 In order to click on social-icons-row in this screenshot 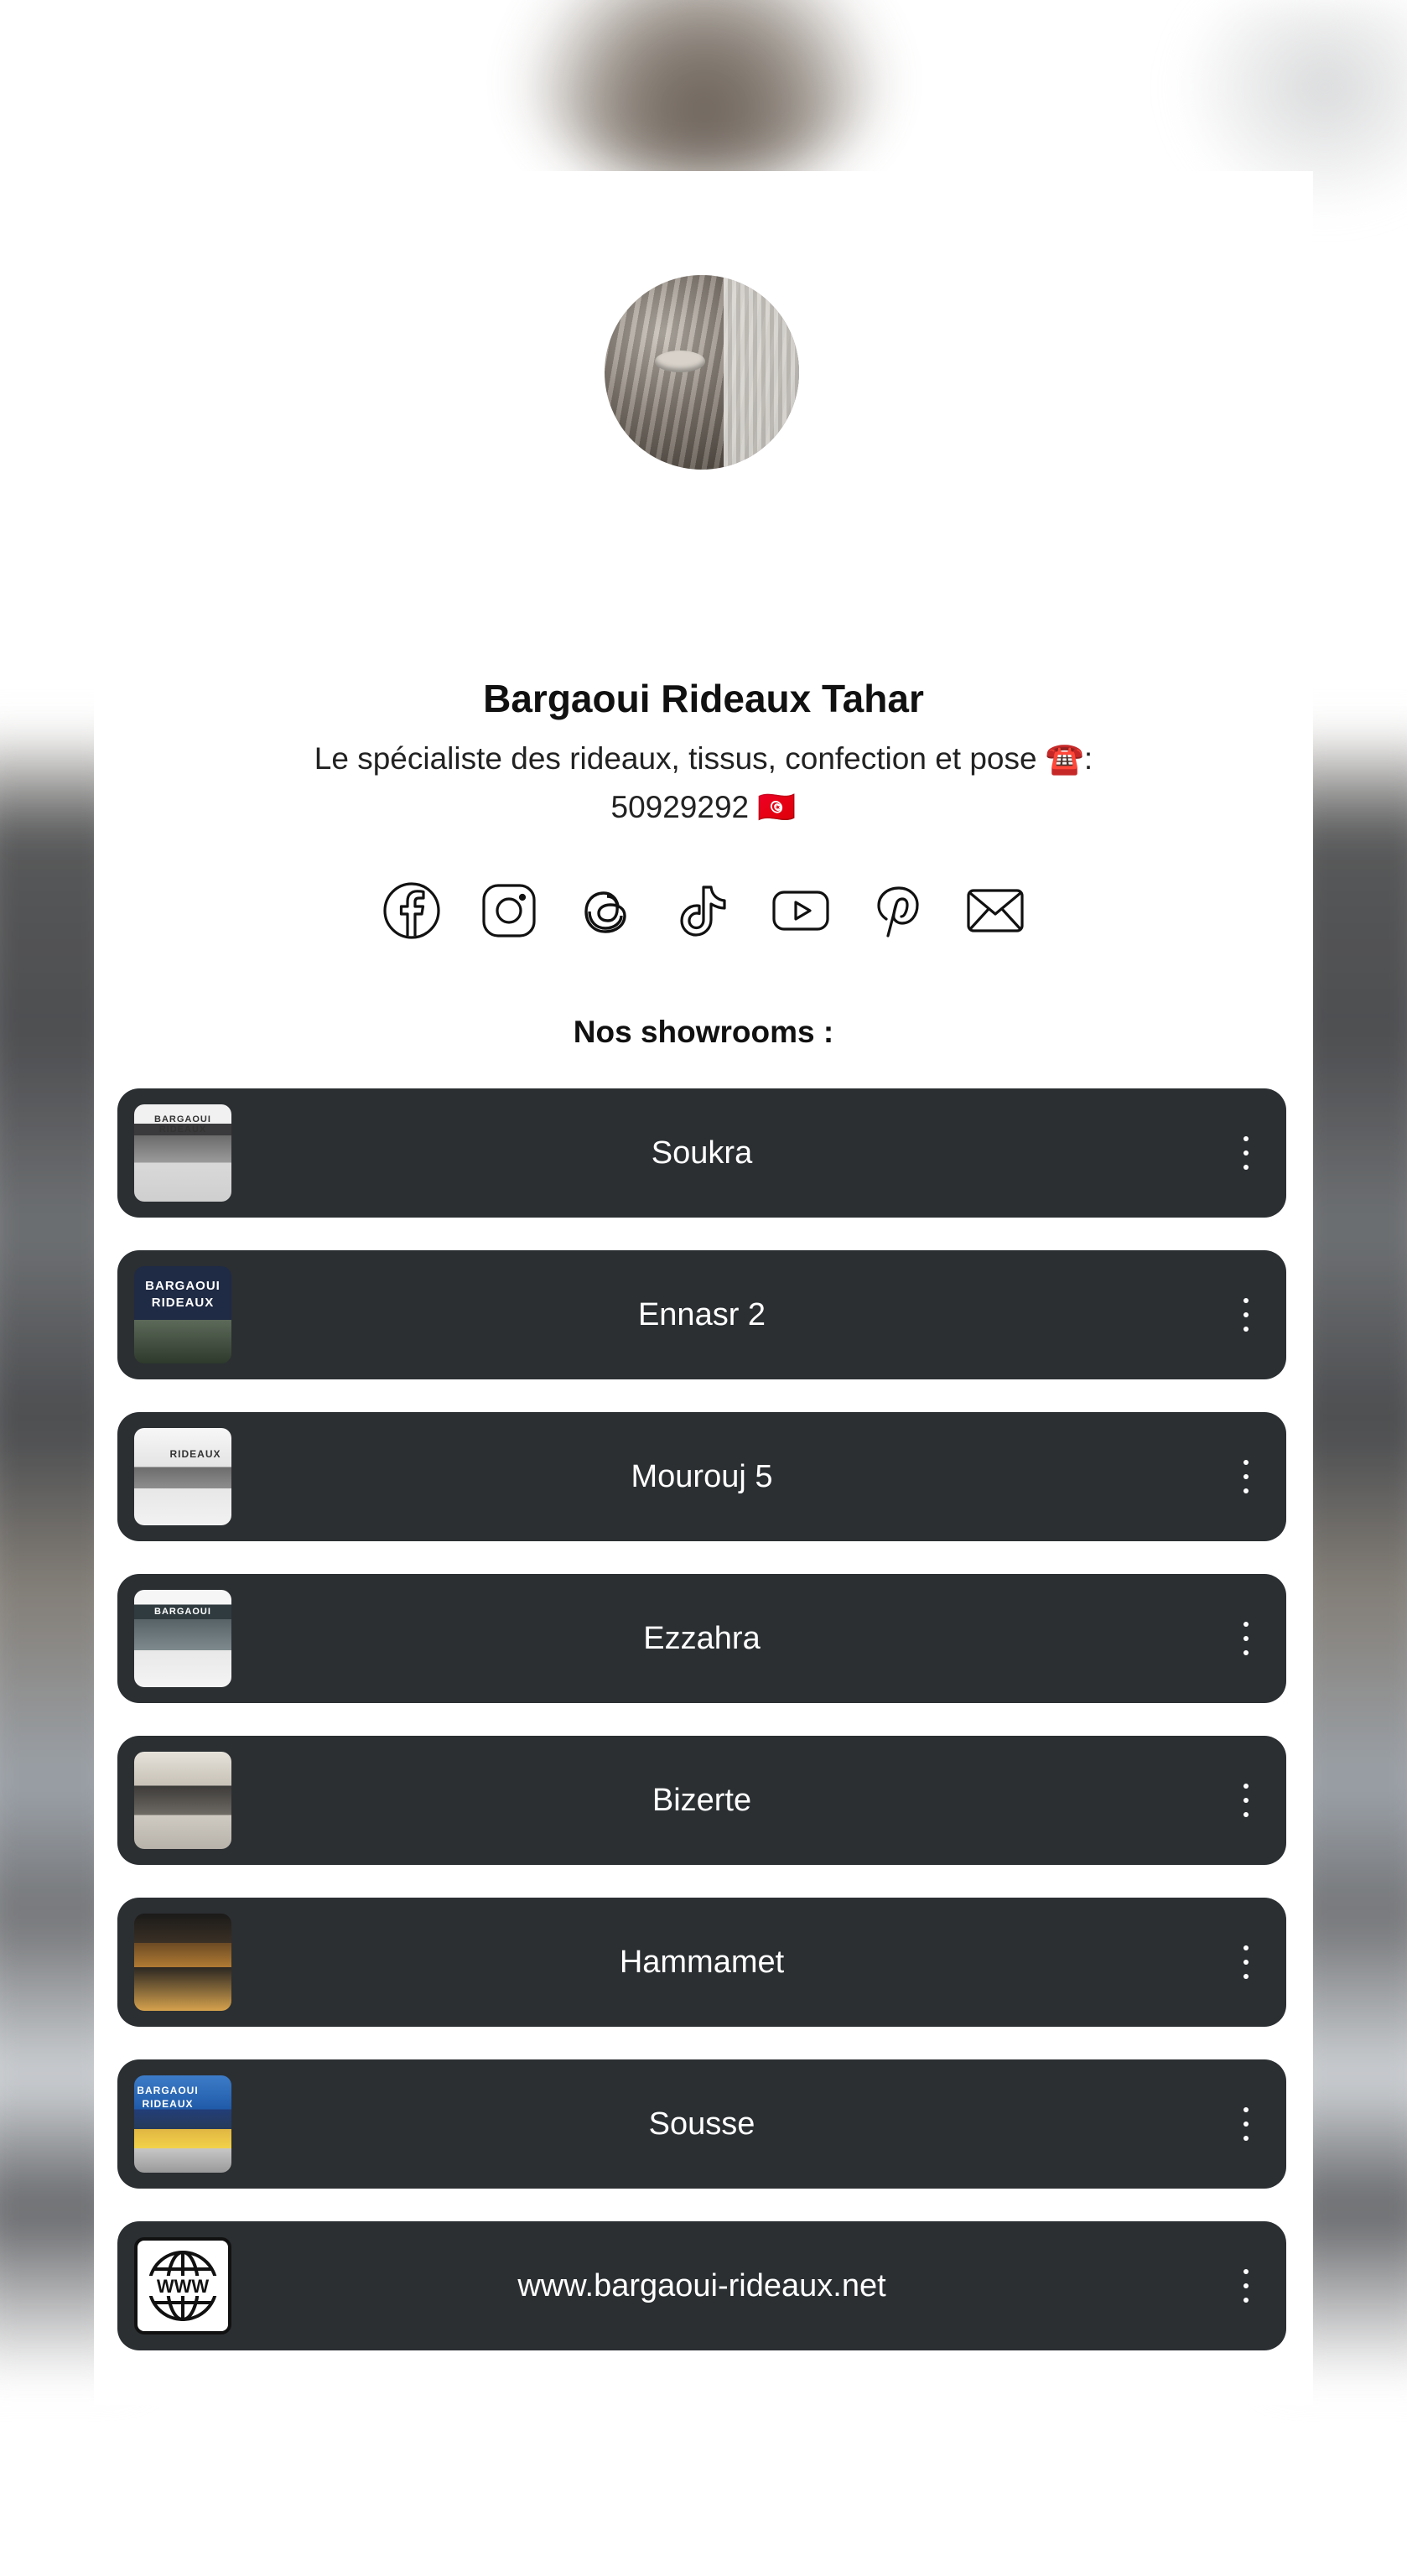, I will do `click(703, 914)`.